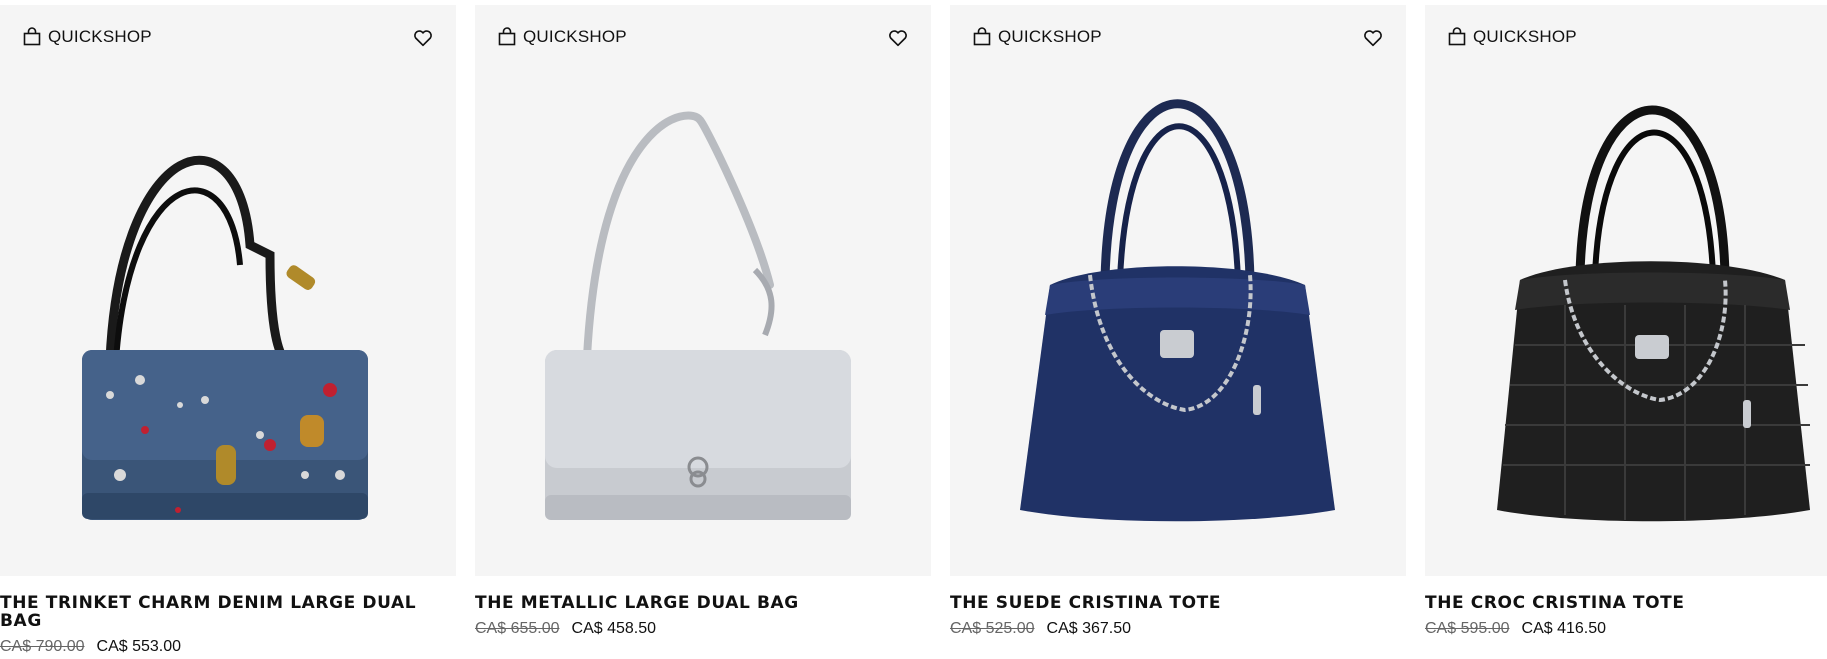  What do you see at coordinates (1626, 603) in the screenshot?
I see `product-name: THE CROC CRISTINA TOTE` at bounding box center [1626, 603].